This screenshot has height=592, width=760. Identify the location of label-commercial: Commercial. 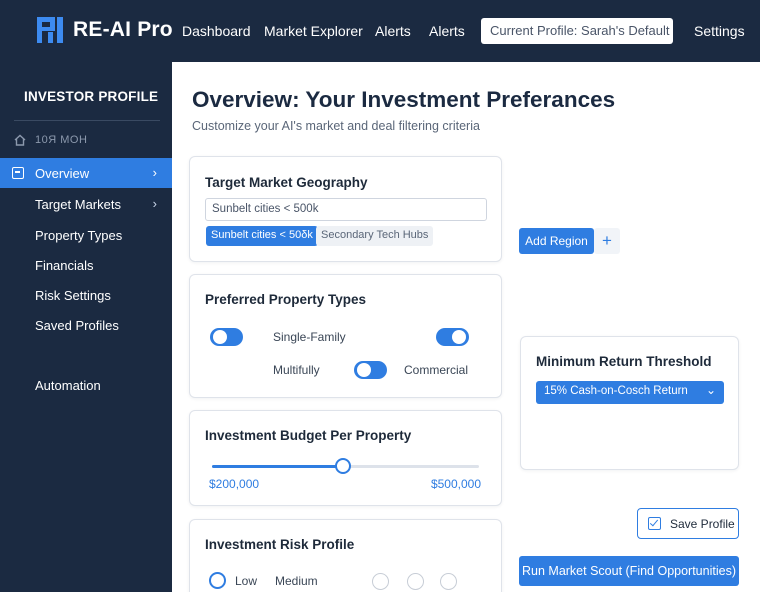
(436, 370).